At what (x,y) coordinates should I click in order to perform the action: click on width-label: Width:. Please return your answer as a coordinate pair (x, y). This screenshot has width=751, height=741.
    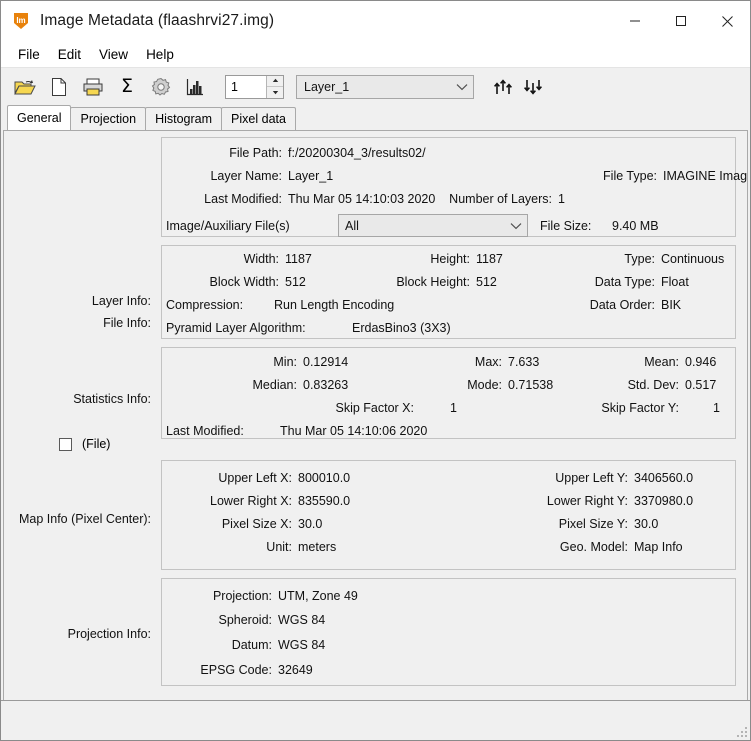
    Looking at the image, I should click on (261, 259).